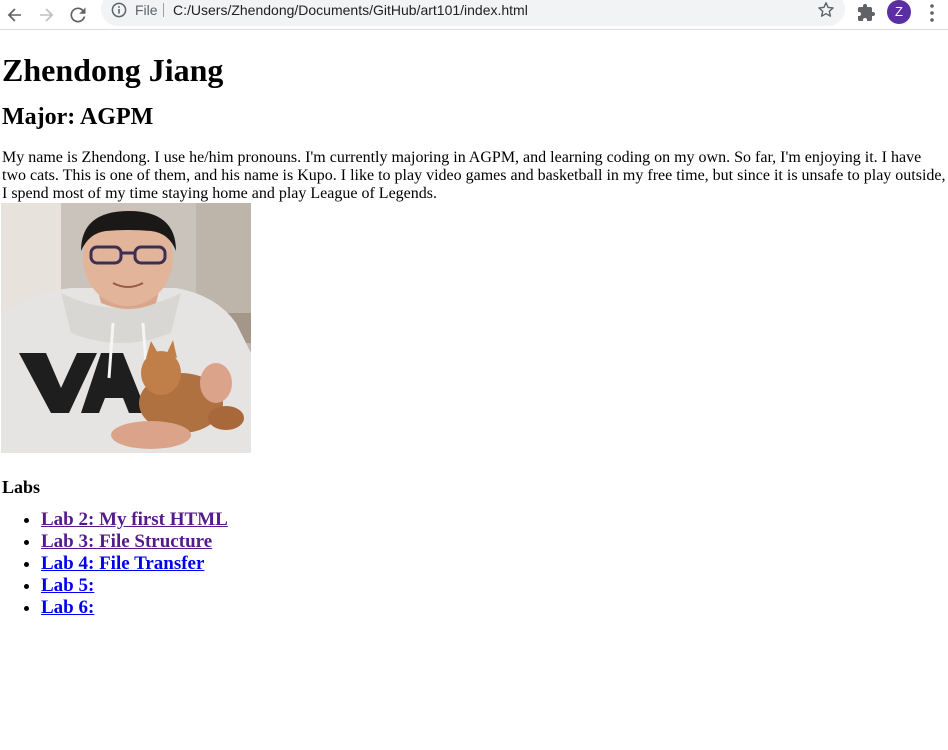  What do you see at coordinates (126, 541) in the screenshot?
I see `lab-3-link: Lab 3: File Structure` at bounding box center [126, 541].